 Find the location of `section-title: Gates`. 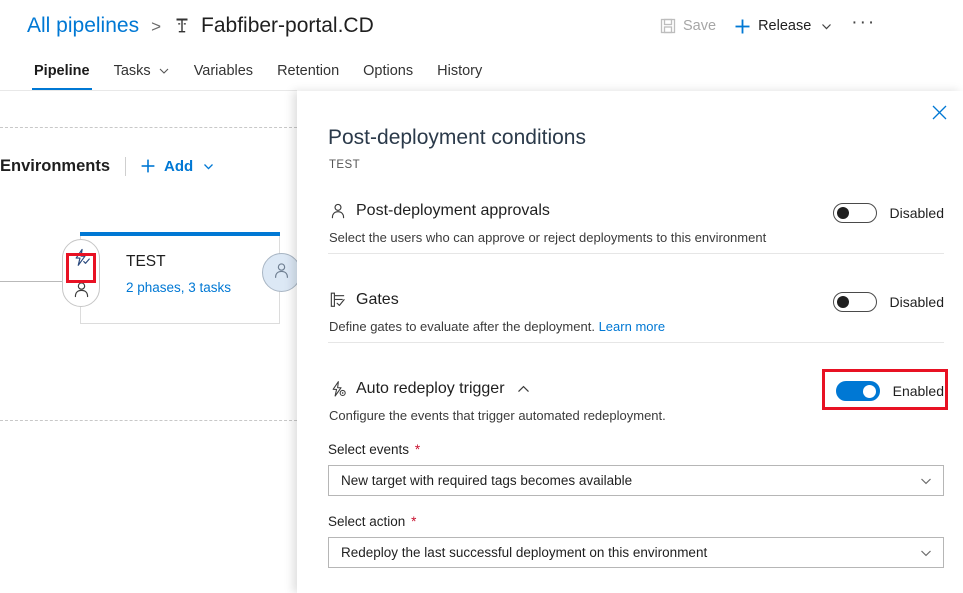

section-title: Gates is located at coordinates (377, 299).